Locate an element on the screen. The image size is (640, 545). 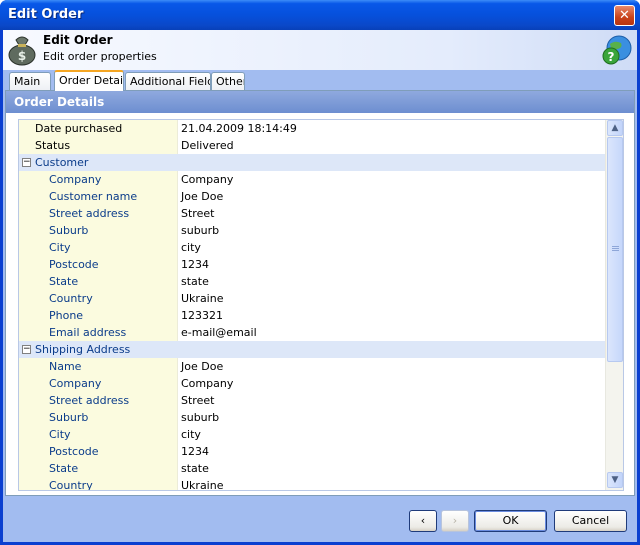
scroll-down-button: ▼ is located at coordinates (615, 480).